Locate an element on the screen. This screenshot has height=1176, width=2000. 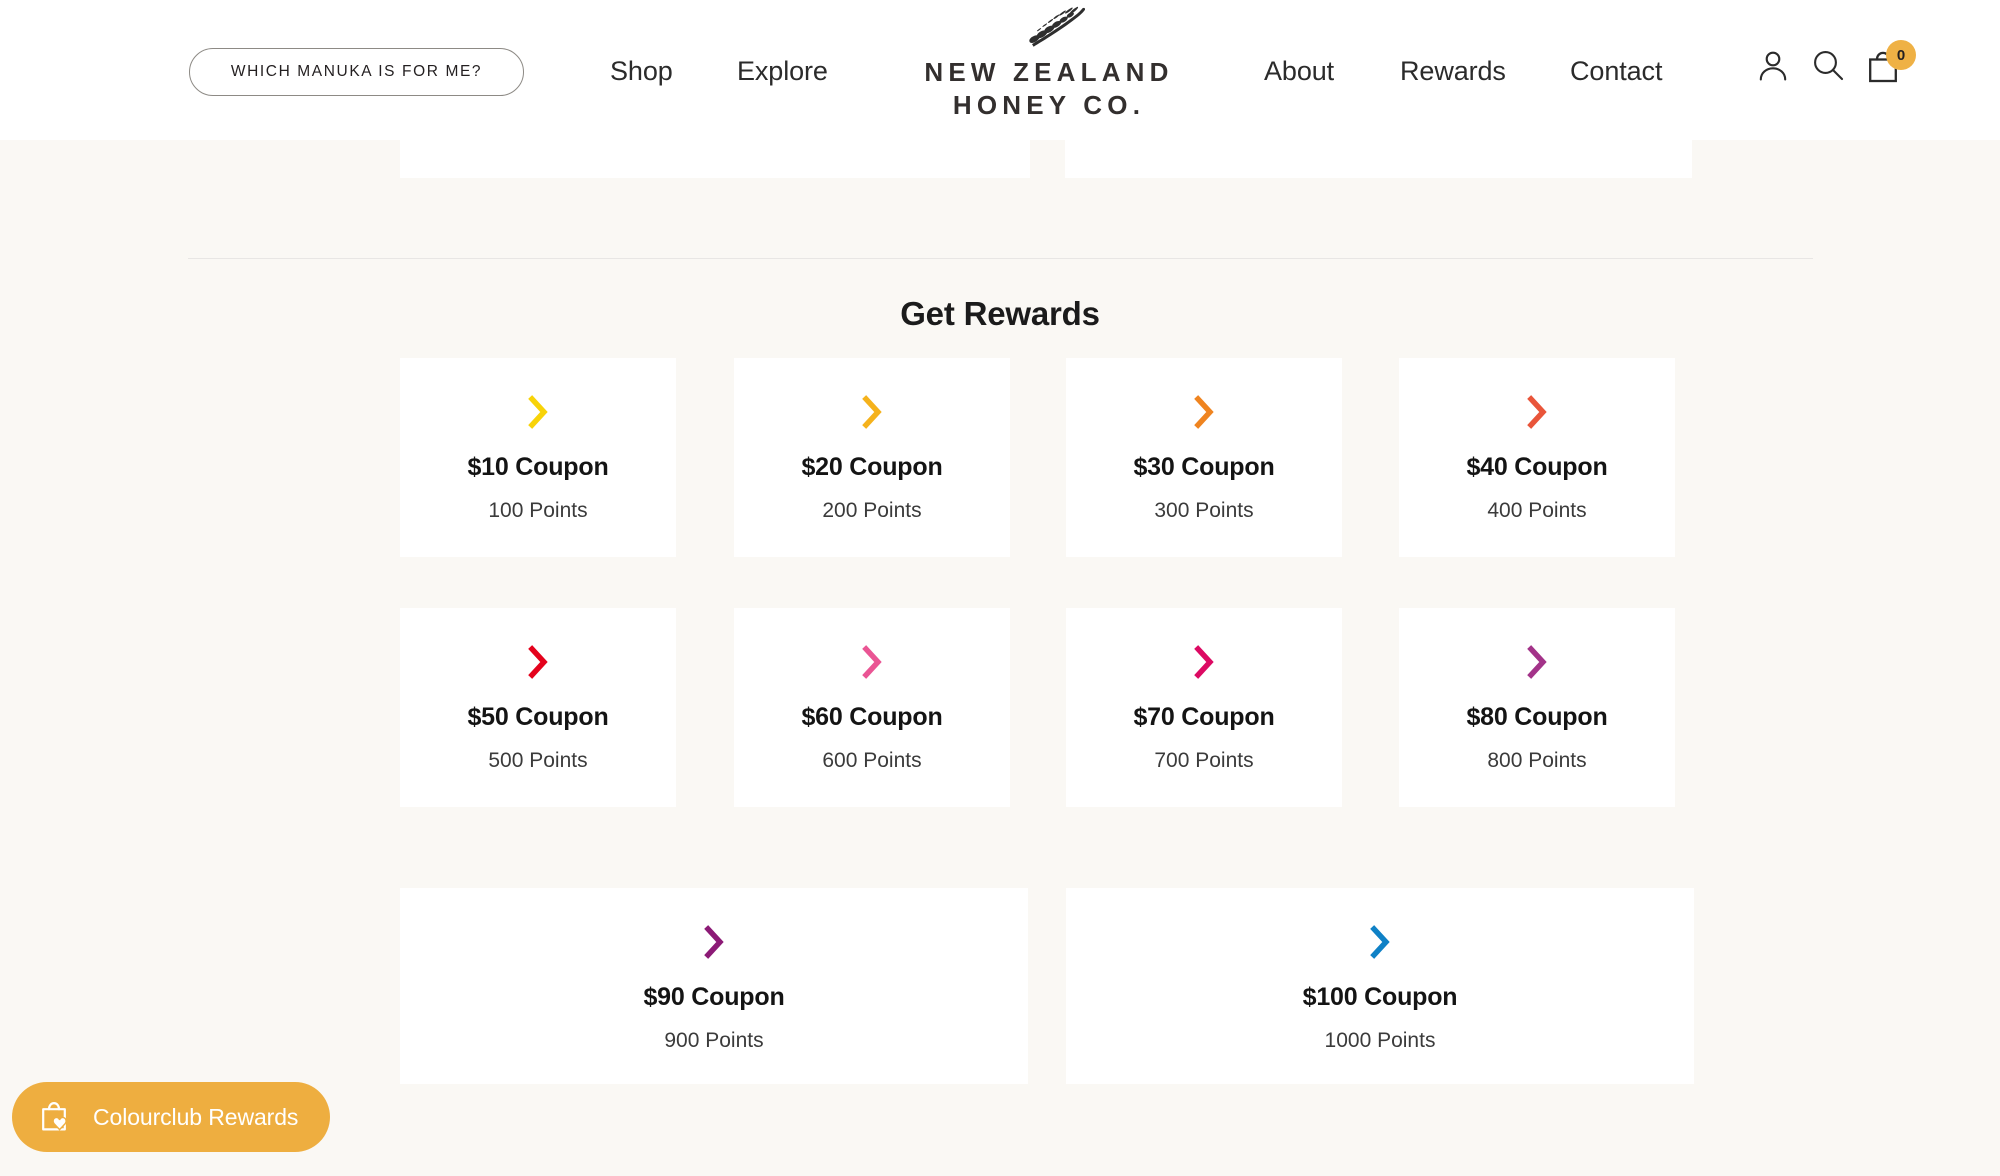
nav-link-rewards: Rewards is located at coordinates (1453, 71).